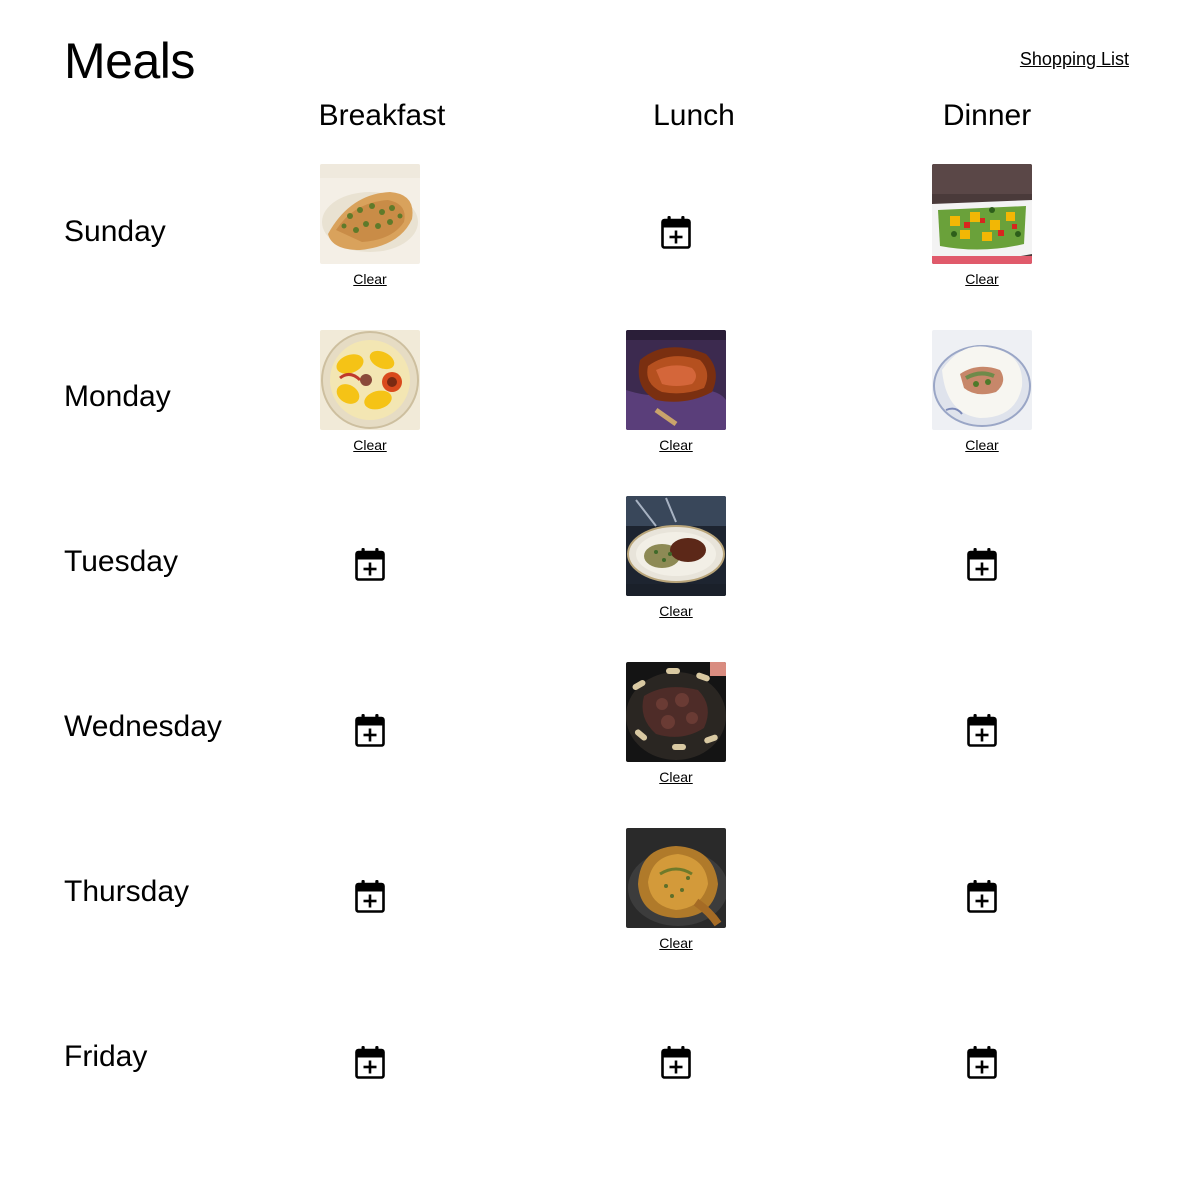 The height and width of the screenshot is (1199, 1199). I want to click on meal-slot-friday-lunch, so click(676, 1062).